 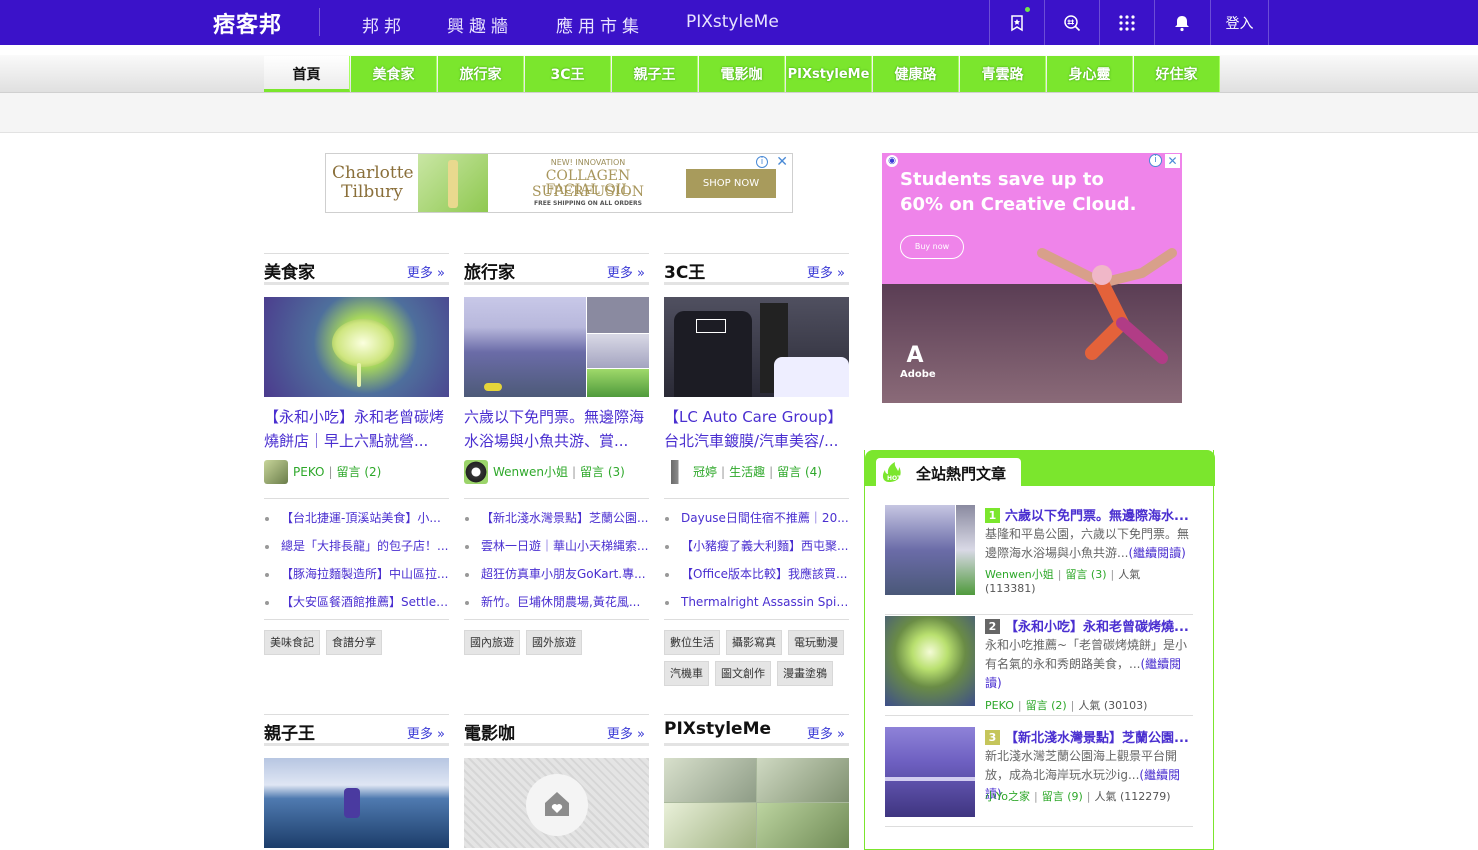 What do you see at coordinates (692, 642) in the screenshot?
I see `tag: 數位生活` at bounding box center [692, 642].